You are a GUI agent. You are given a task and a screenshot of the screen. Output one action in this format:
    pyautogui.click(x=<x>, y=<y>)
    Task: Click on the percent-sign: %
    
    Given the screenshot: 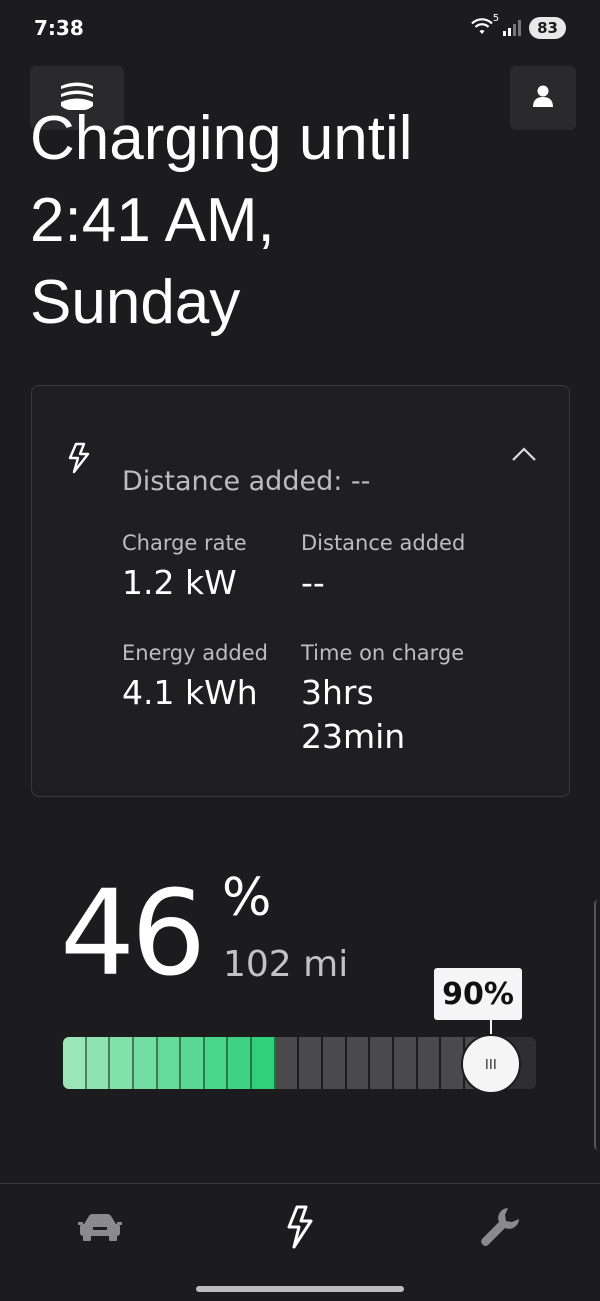 What is the action you would take?
    pyautogui.click(x=247, y=898)
    